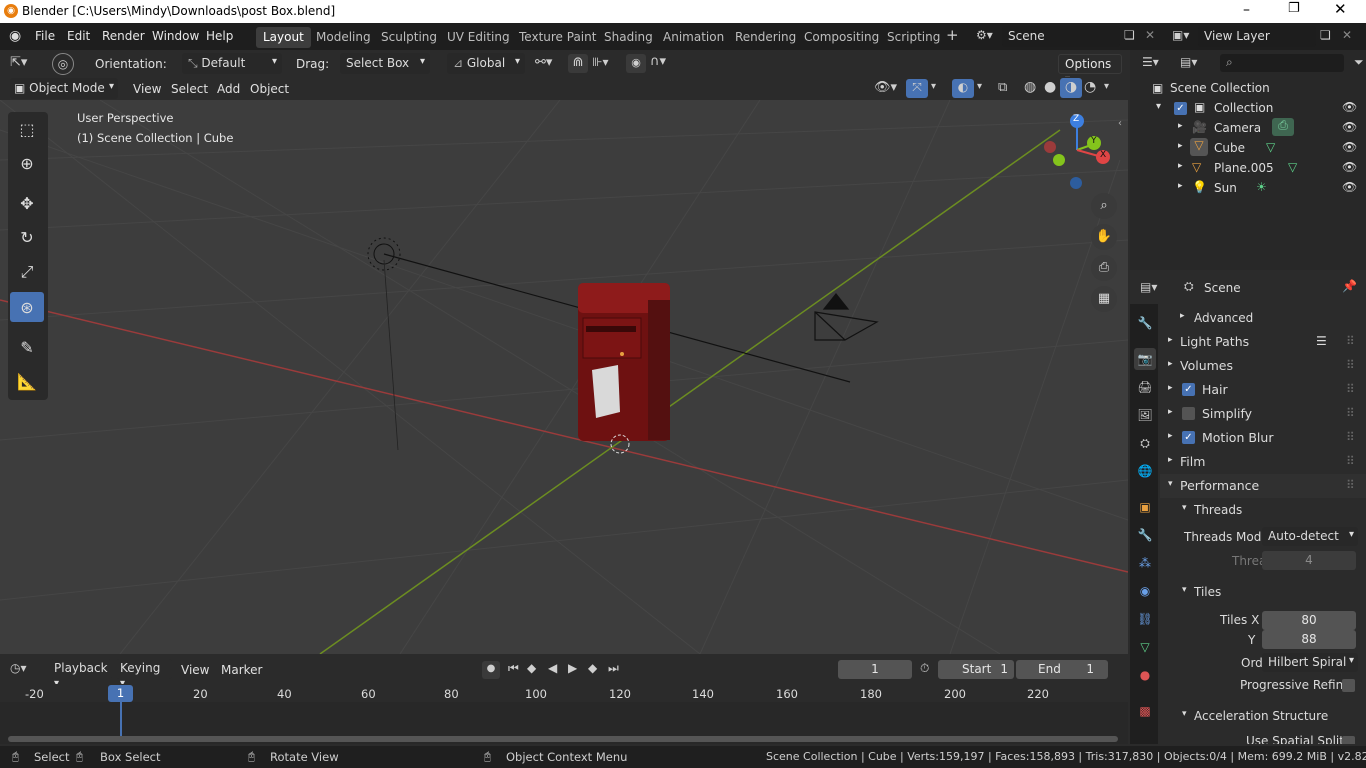 The image size is (1366, 768). Describe the element at coordinates (1145, 591) in the screenshot. I see `physics-tab-icon: ◉` at that location.